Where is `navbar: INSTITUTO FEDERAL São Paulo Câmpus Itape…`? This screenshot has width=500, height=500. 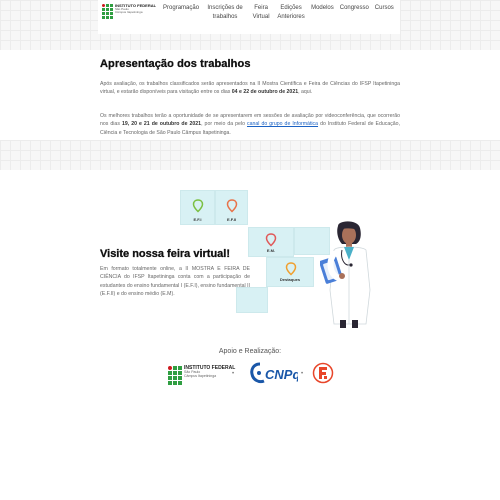 navbar: INSTITUTO FEDERAL São Paulo Câmpus Itape… is located at coordinates (249, 17).